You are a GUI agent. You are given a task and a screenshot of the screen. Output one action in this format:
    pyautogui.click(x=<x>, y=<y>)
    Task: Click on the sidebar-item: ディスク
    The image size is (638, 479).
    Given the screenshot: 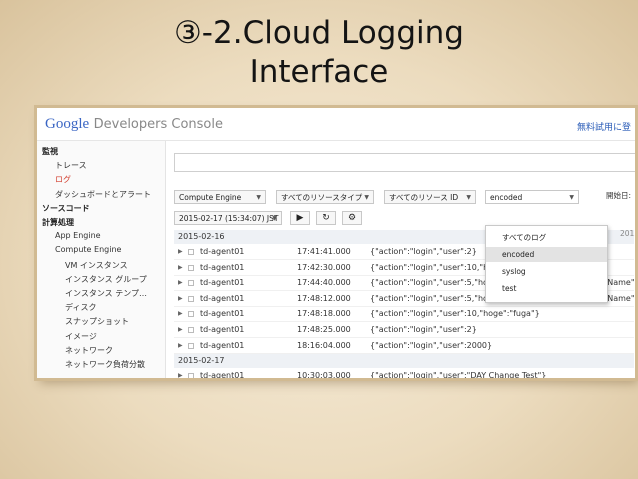 What is the action you would take?
    pyautogui.click(x=80, y=307)
    